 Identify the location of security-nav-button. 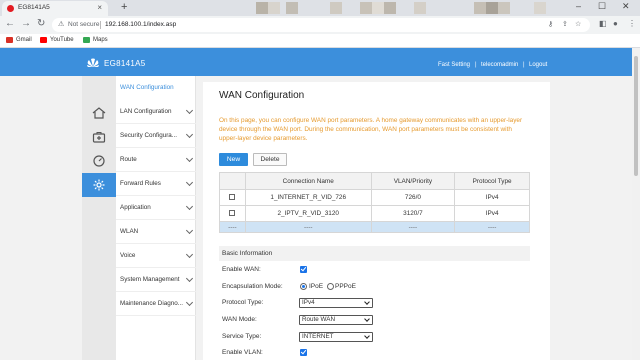
(99, 137).